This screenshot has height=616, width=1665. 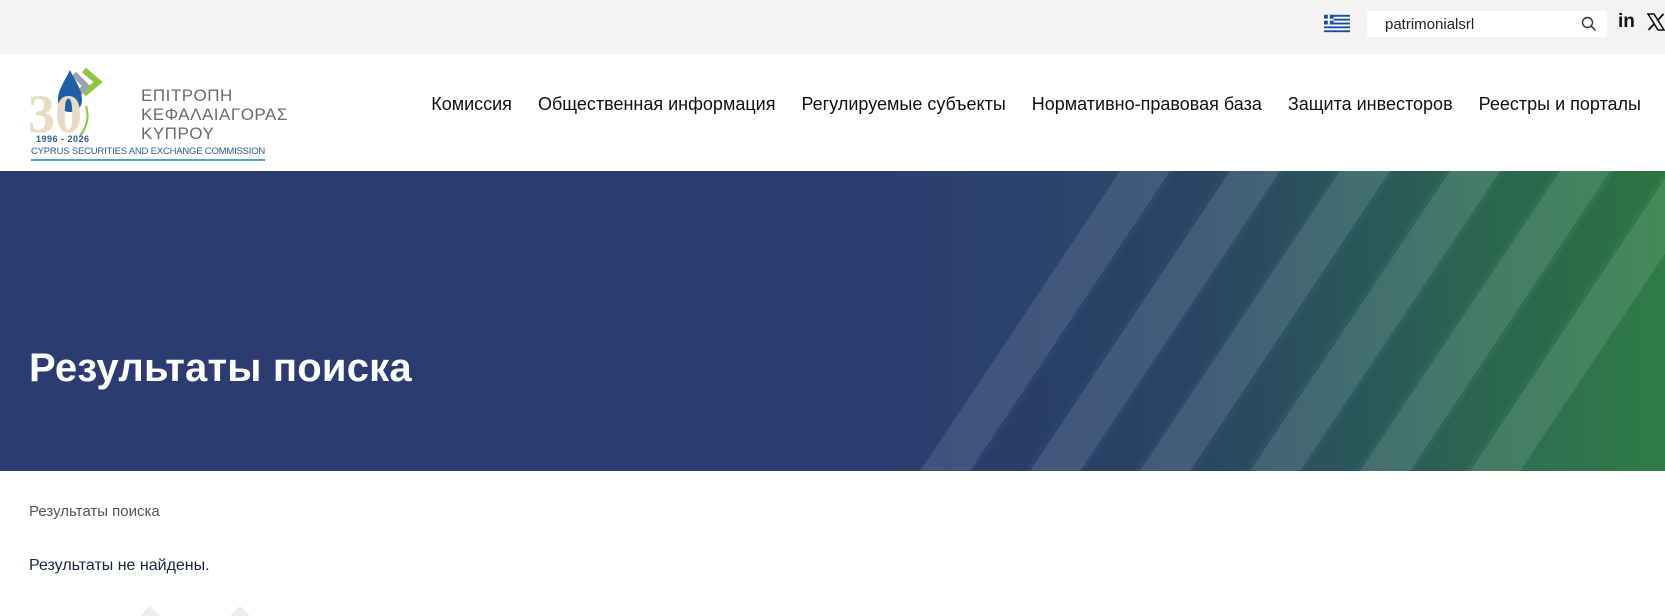 I want to click on breadcrumb: Результаты поиска, so click(x=94, y=511).